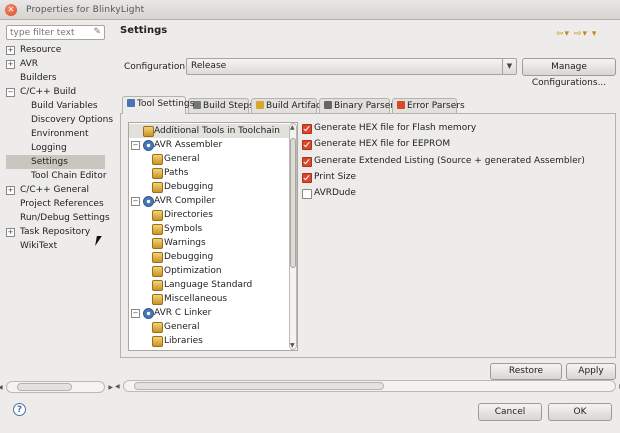  Describe the element at coordinates (580, 412) in the screenshot. I see `ok-button: OK` at that location.